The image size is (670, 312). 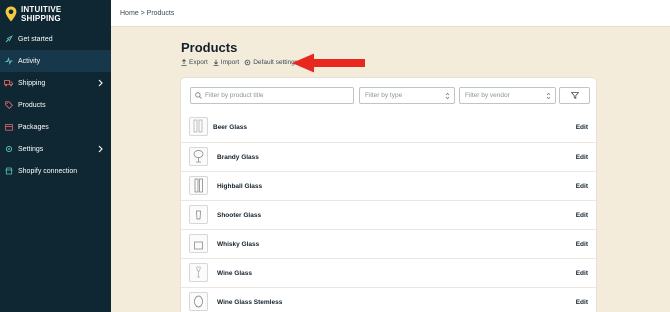 What do you see at coordinates (230, 127) in the screenshot?
I see `product-name: Beer Glass` at bounding box center [230, 127].